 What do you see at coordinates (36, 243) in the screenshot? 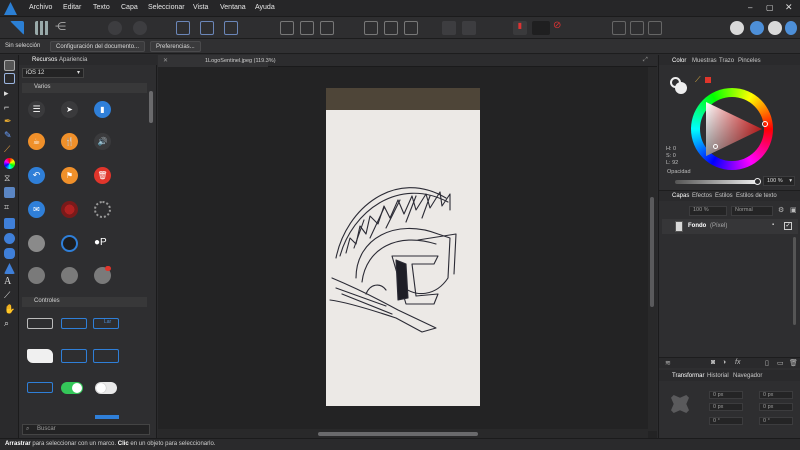
I see `avatar-icon` at bounding box center [36, 243].